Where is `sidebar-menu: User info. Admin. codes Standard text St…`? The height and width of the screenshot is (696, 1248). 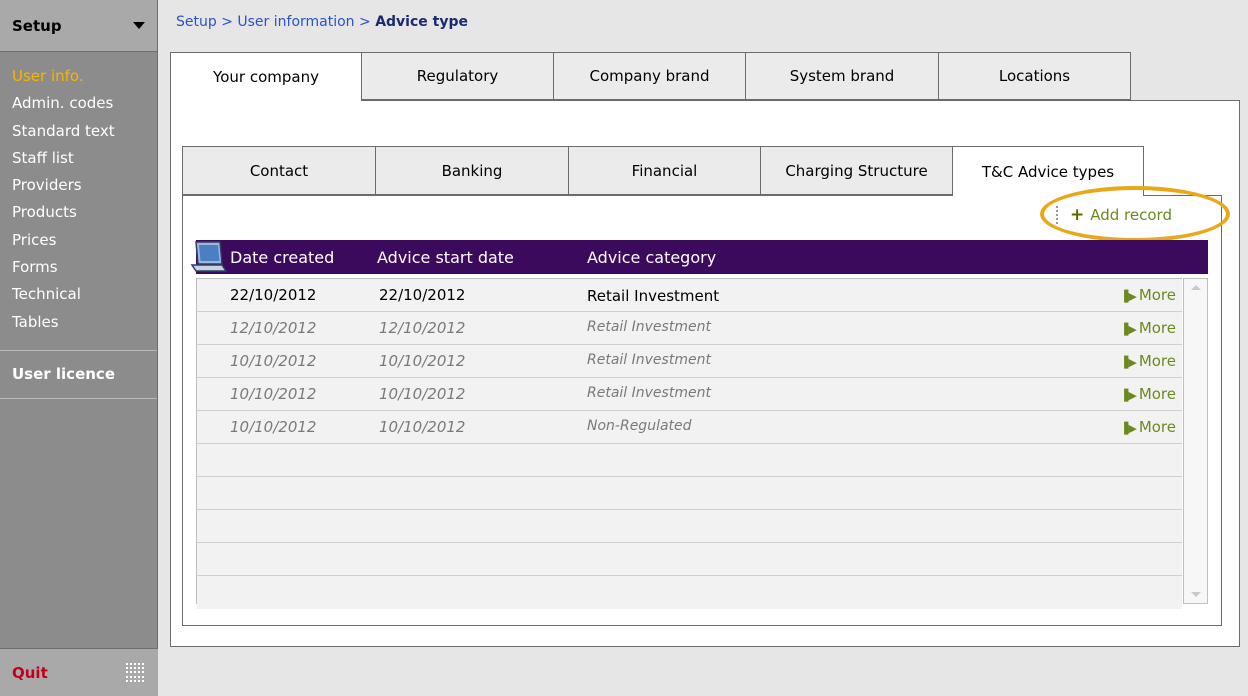 sidebar-menu: User info. Admin. codes Standard text St… is located at coordinates (78, 194).